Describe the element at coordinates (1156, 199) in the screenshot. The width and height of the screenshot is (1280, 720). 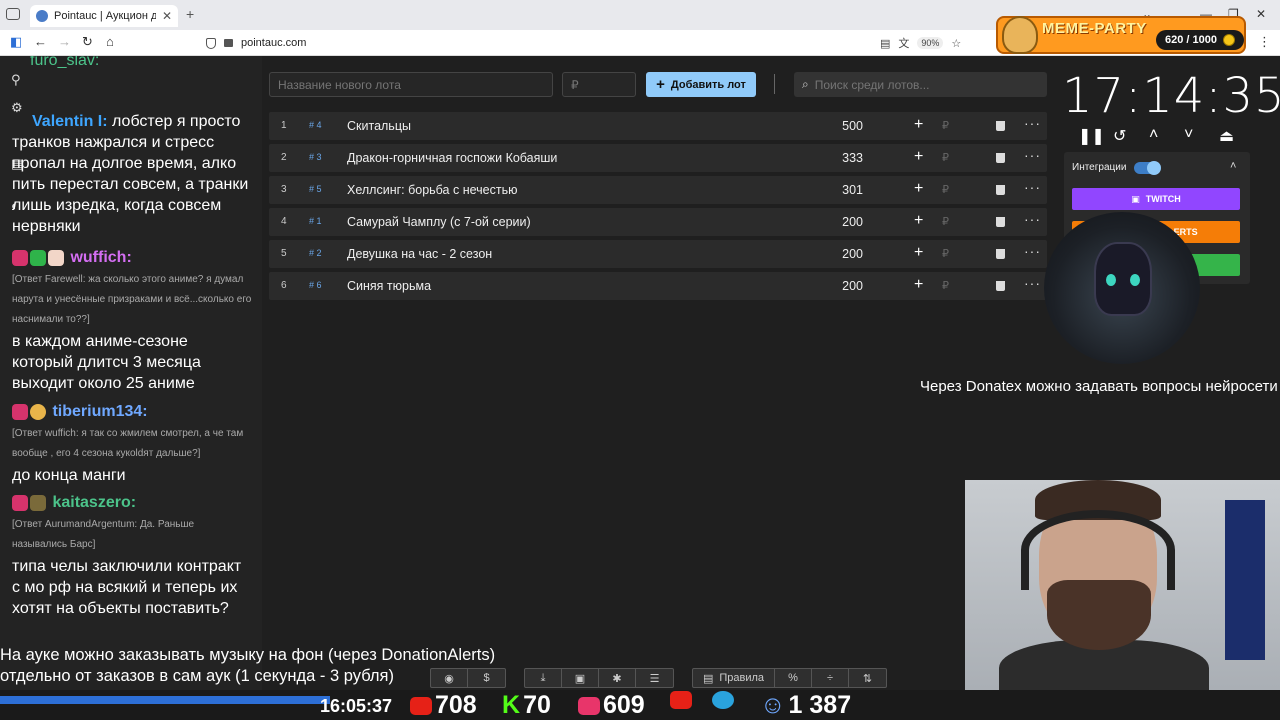
I see `twitch-button: ▣ TWITCH` at that location.